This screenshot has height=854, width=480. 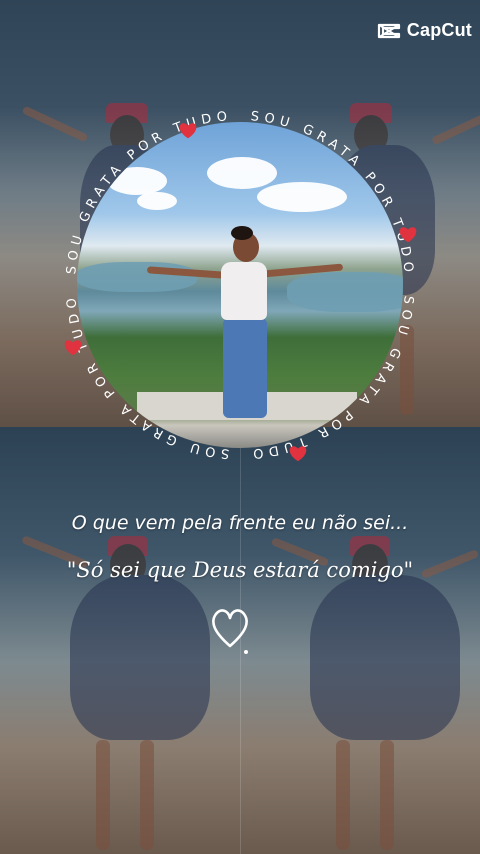 What do you see at coordinates (439, 30) in the screenshot?
I see `capcut-logo-text: CapCut` at bounding box center [439, 30].